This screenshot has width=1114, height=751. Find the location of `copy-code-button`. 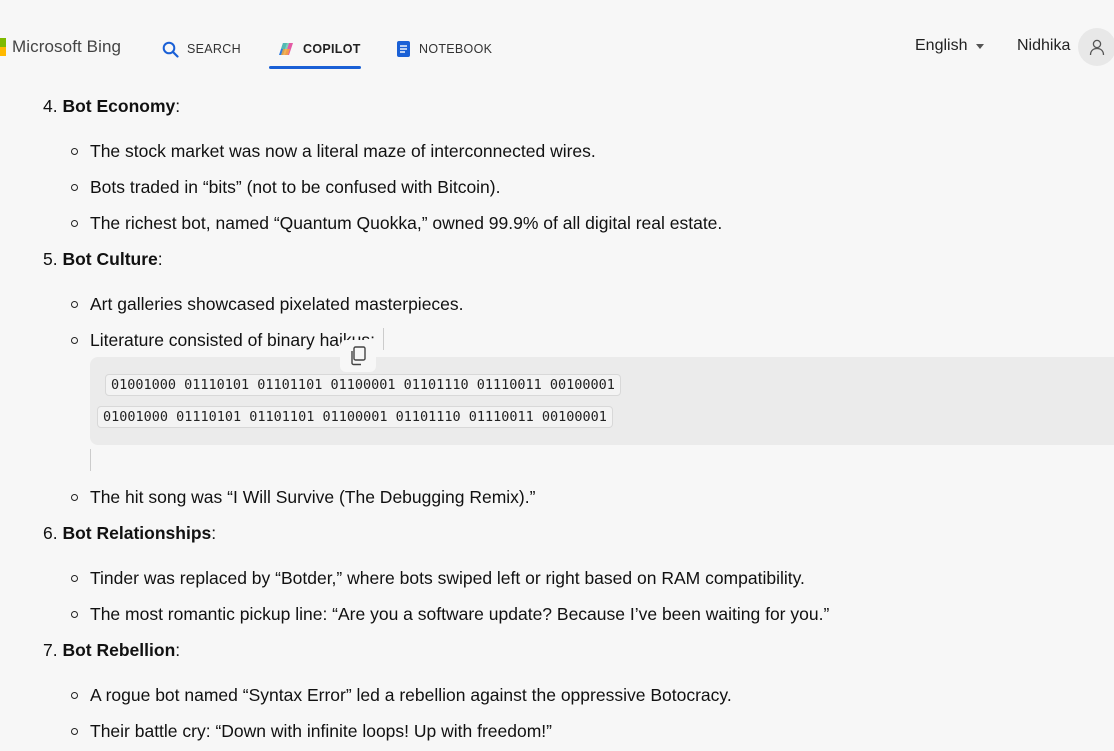

copy-code-button is located at coordinates (358, 356).